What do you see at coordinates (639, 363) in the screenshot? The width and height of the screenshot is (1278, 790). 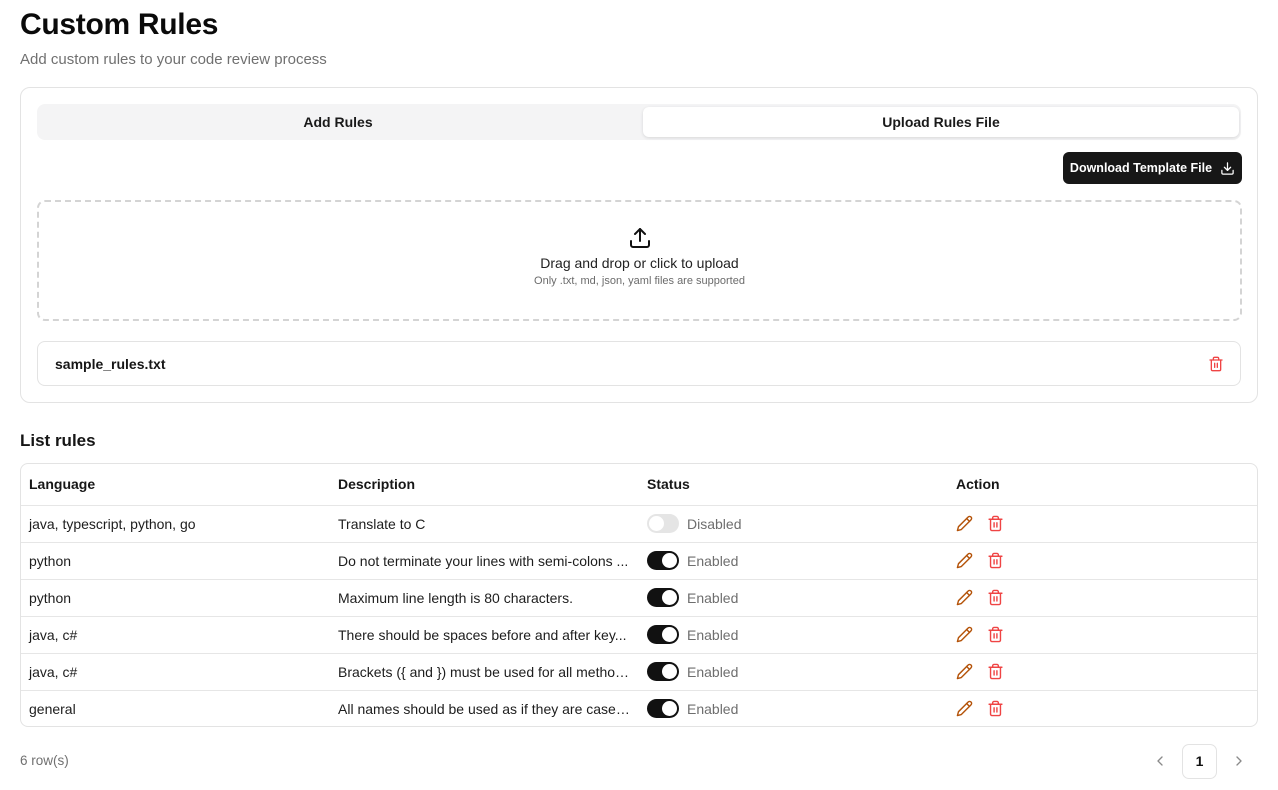 I see `uploaded-file-row: sample_rules.txt` at bounding box center [639, 363].